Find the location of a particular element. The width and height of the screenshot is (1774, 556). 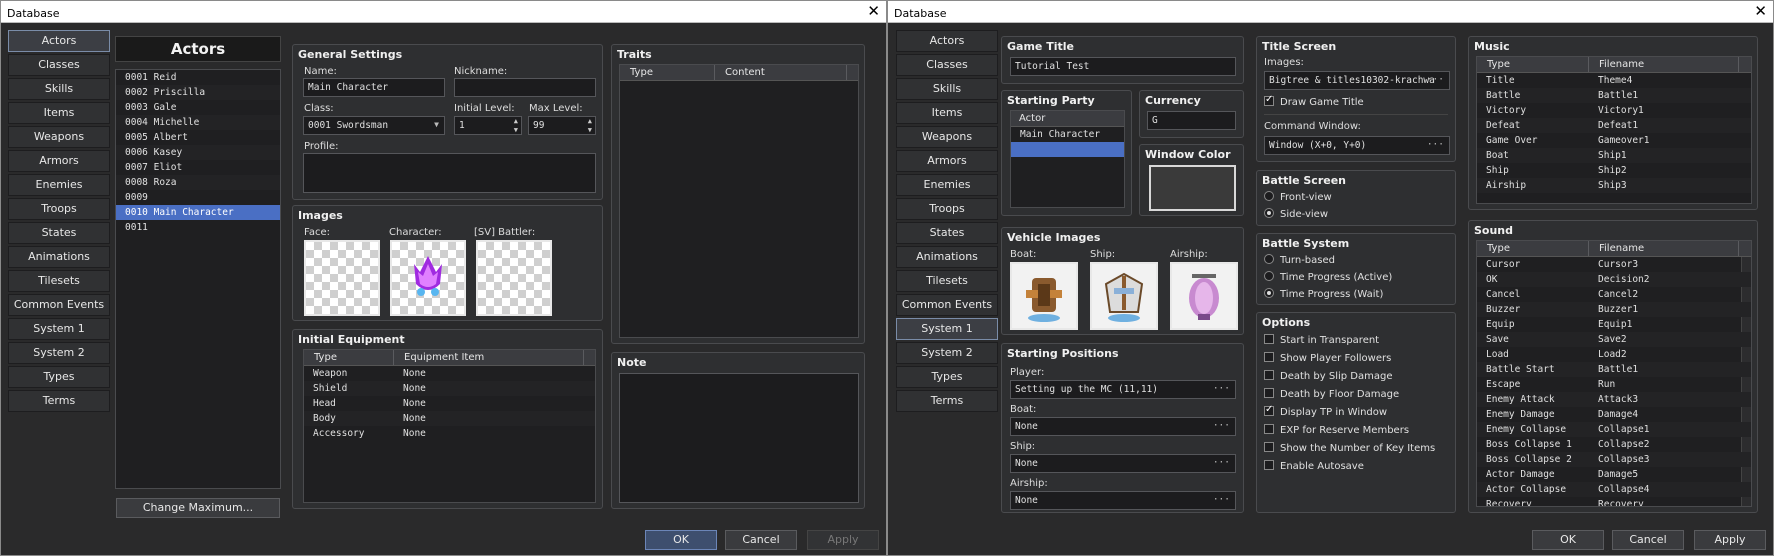

table-row: Equip Equip1 is located at coordinates (1614, 324).